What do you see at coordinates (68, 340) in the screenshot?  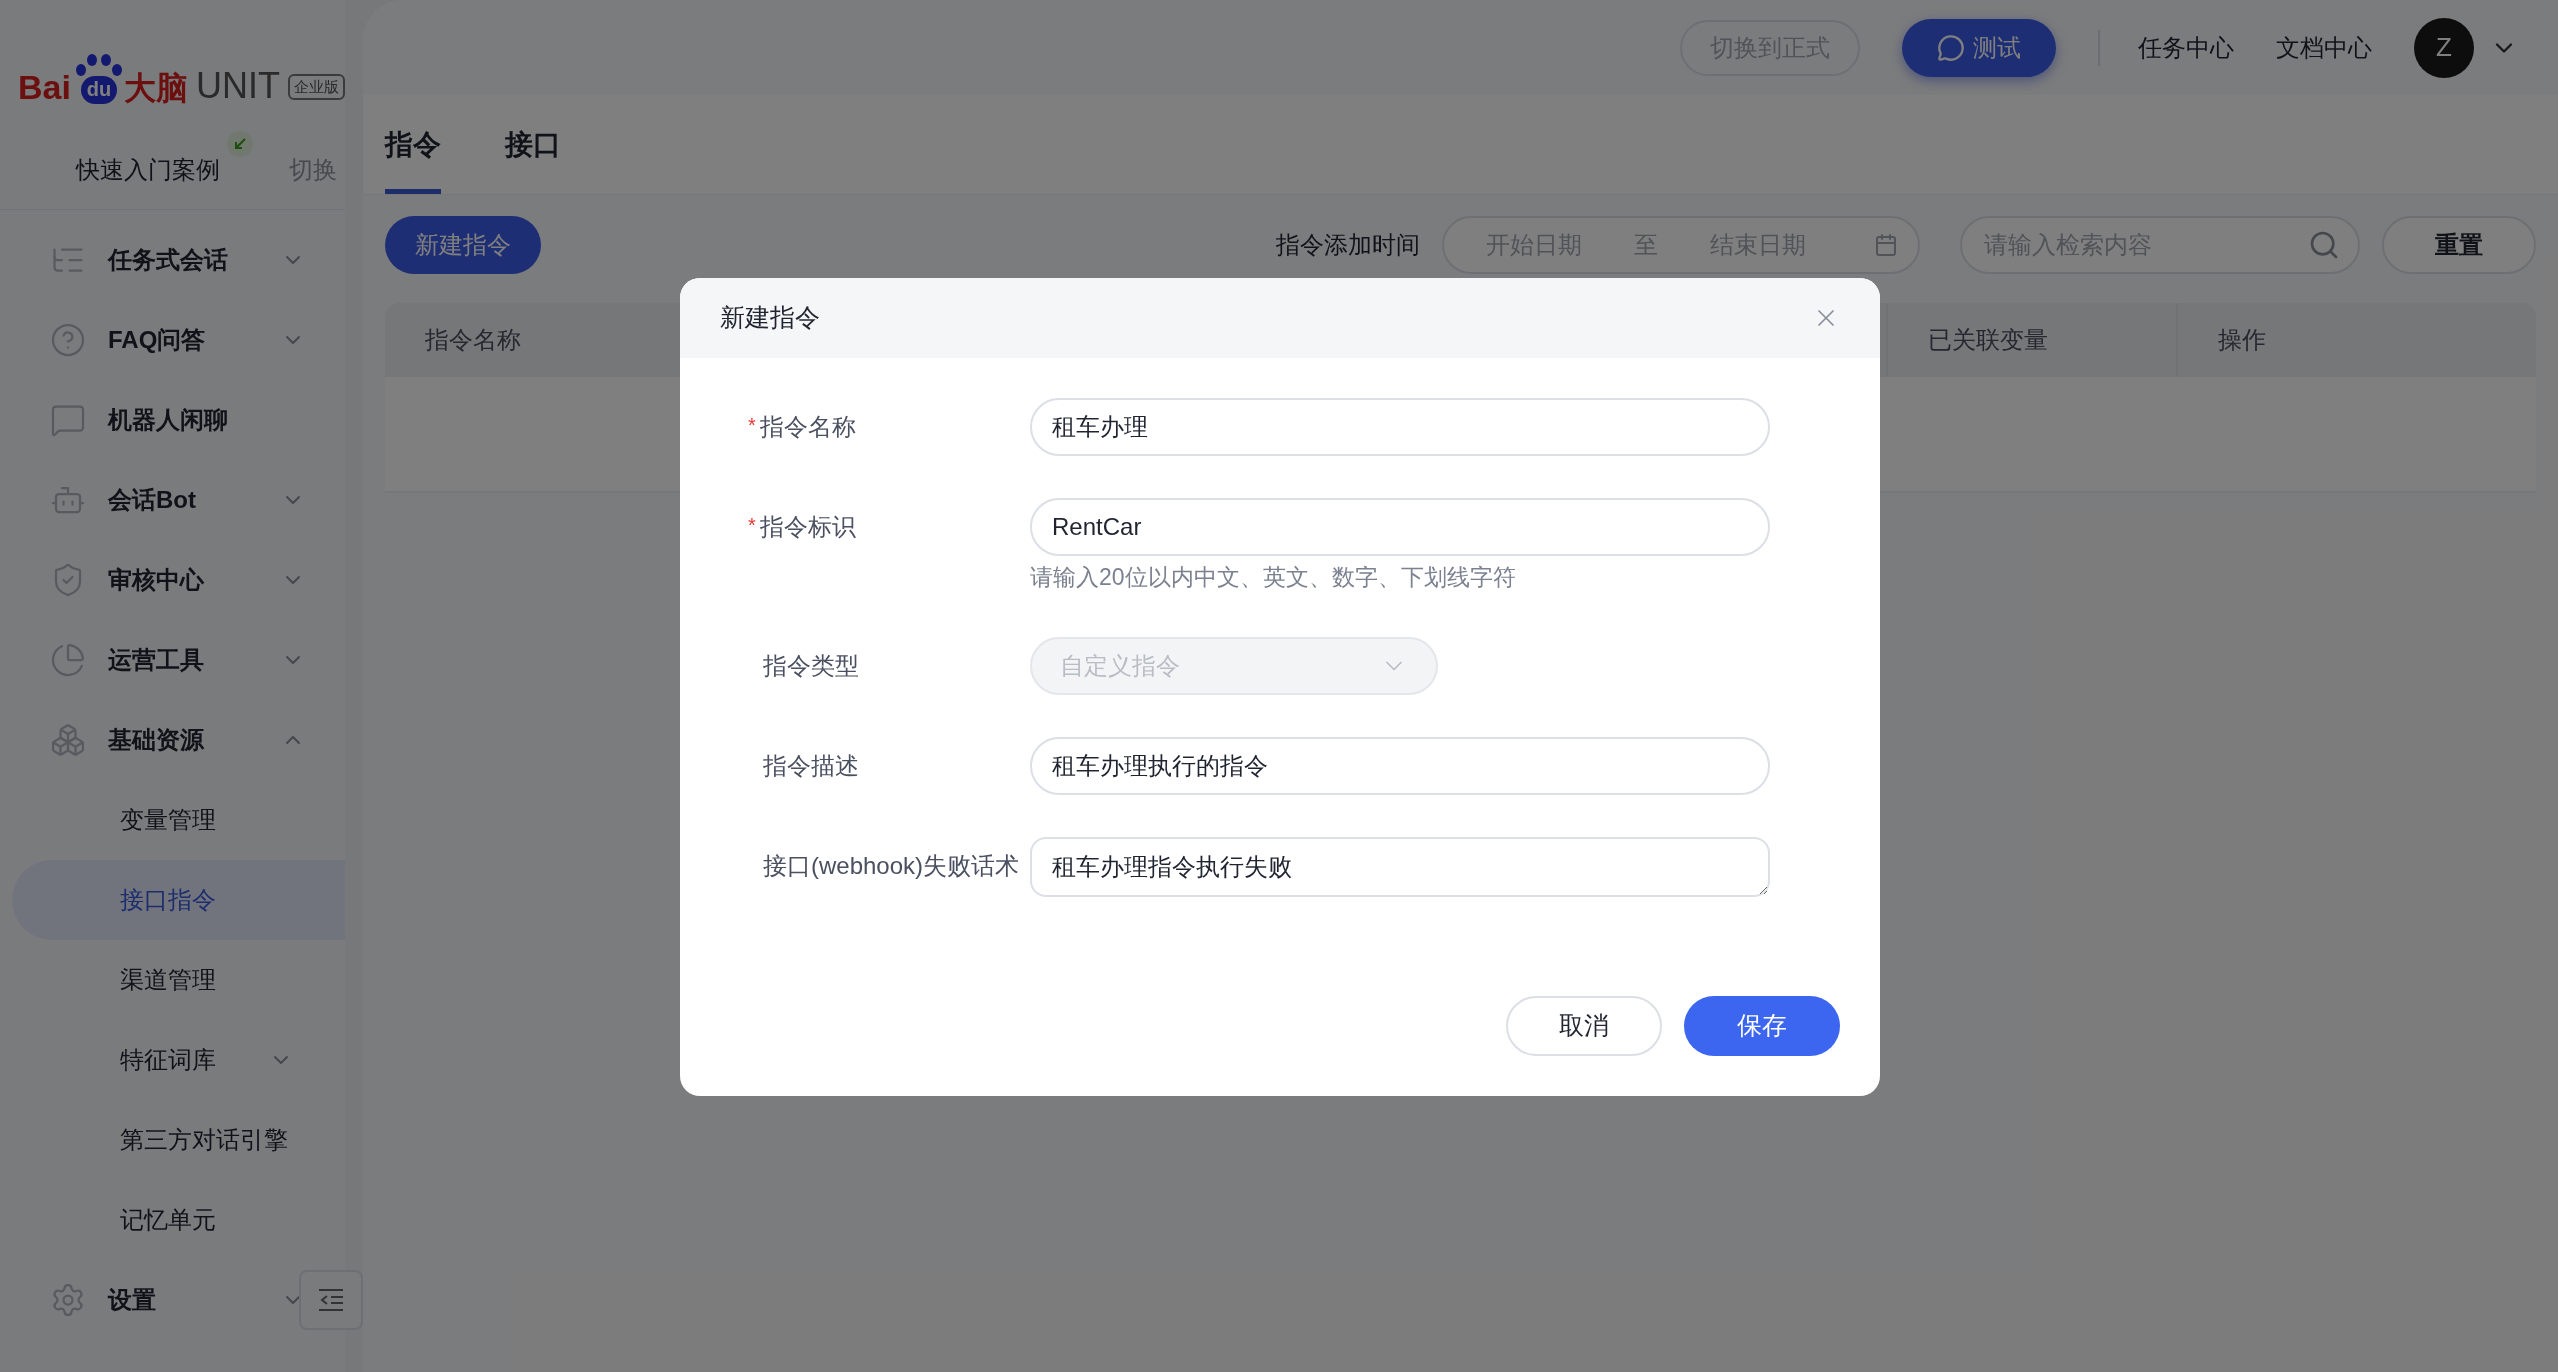 I see `question-icon` at bounding box center [68, 340].